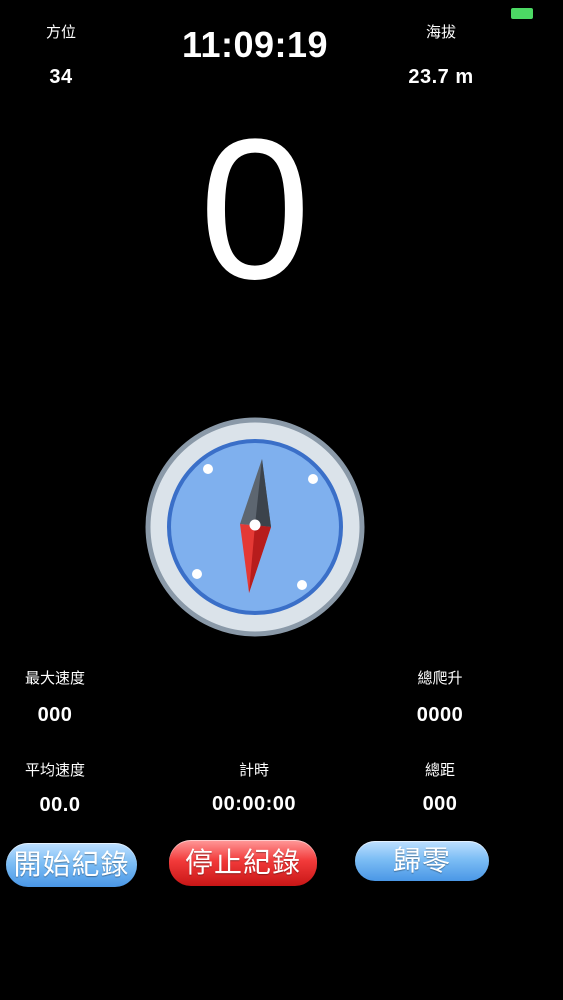  Describe the element at coordinates (422, 861) in the screenshot. I see `reset-button: 歸零` at that location.